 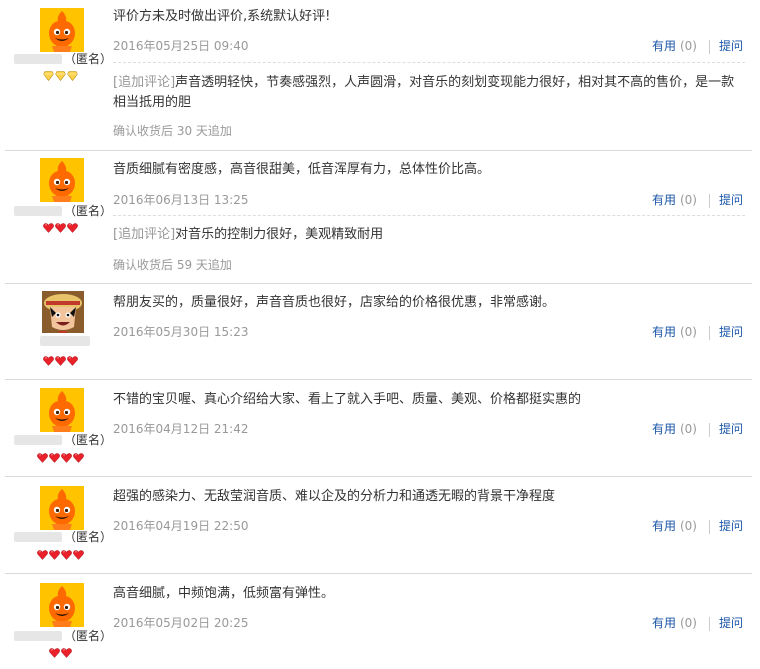 I want to click on review-date: 2016年05月25日 09:40, so click(x=181, y=46).